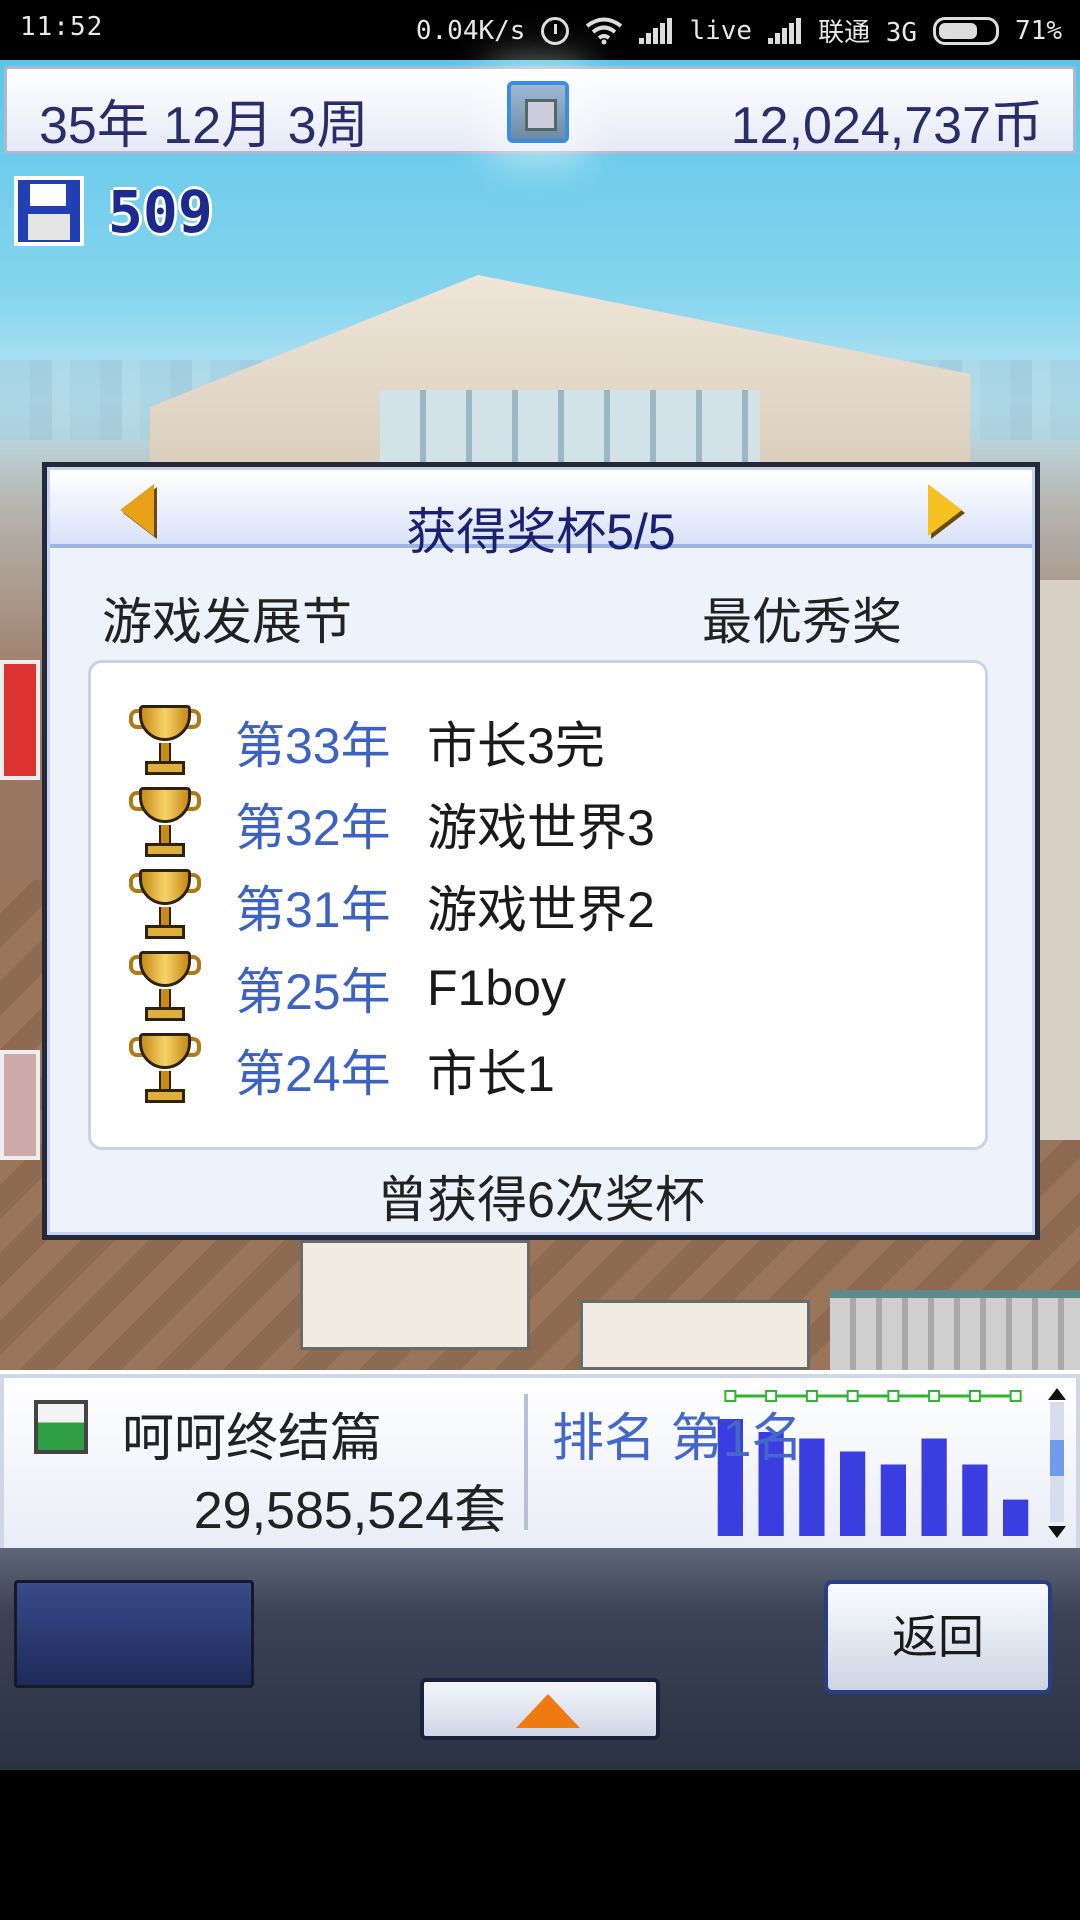  Describe the element at coordinates (470, 30) in the screenshot. I see `net-speed: 0.04K/s` at that location.